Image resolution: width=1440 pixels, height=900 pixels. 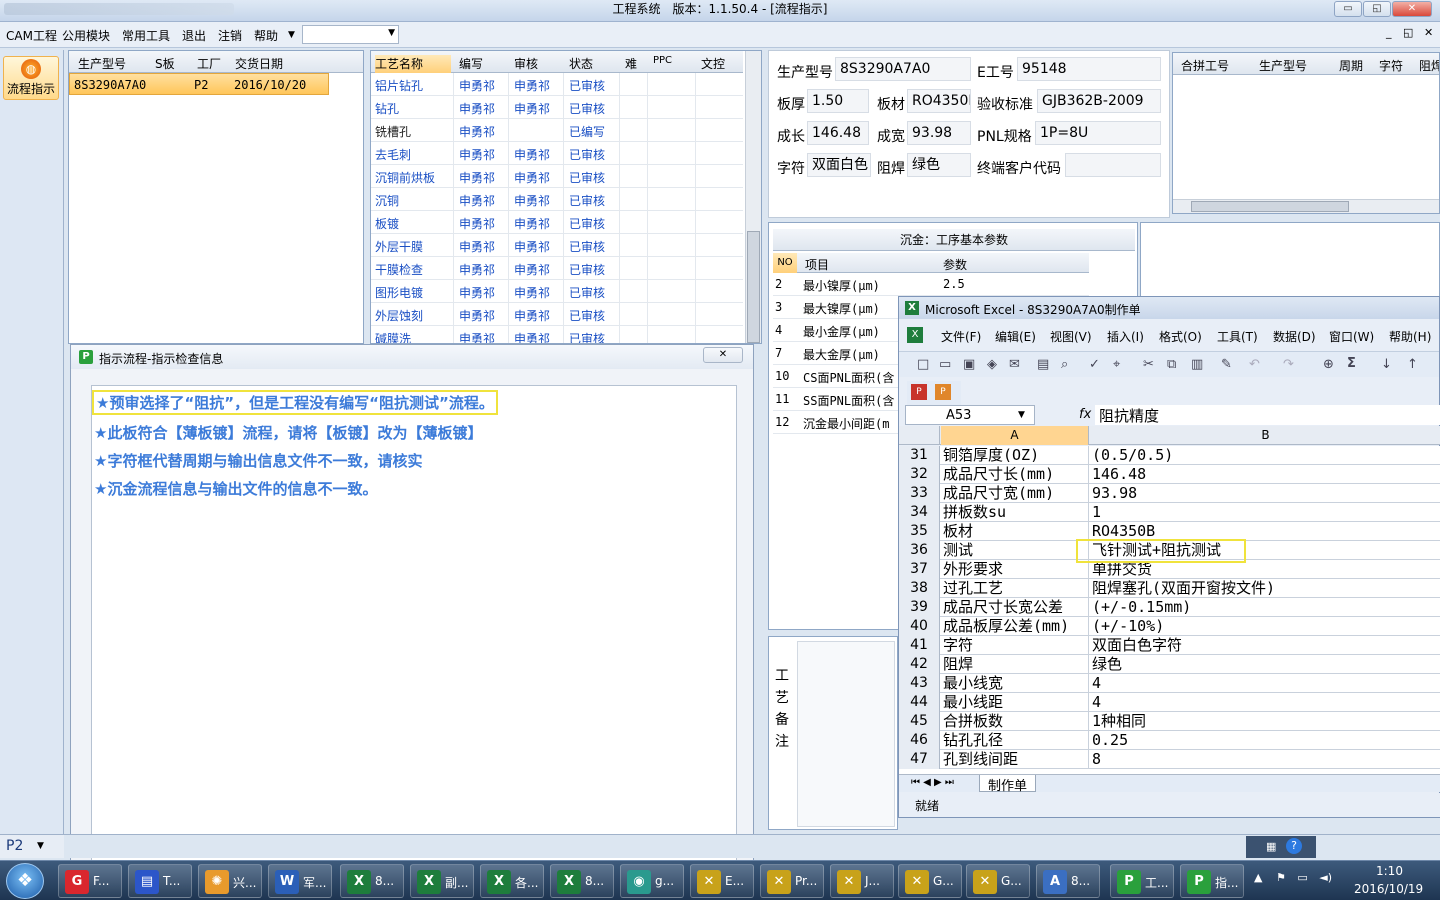 I want to click on cell-b: 0.25, so click(x=1265, y=740).